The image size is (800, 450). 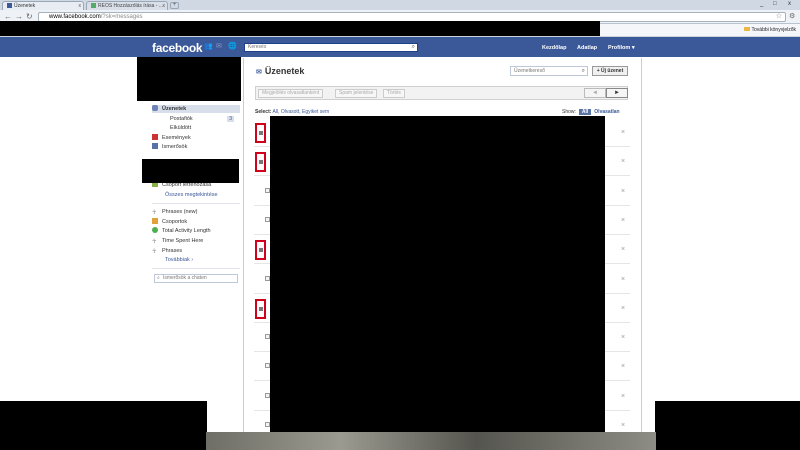 What do you see at coordinates (155, 230) in the screenshot?
I see `app-icon` at bounding box center [155, 230].